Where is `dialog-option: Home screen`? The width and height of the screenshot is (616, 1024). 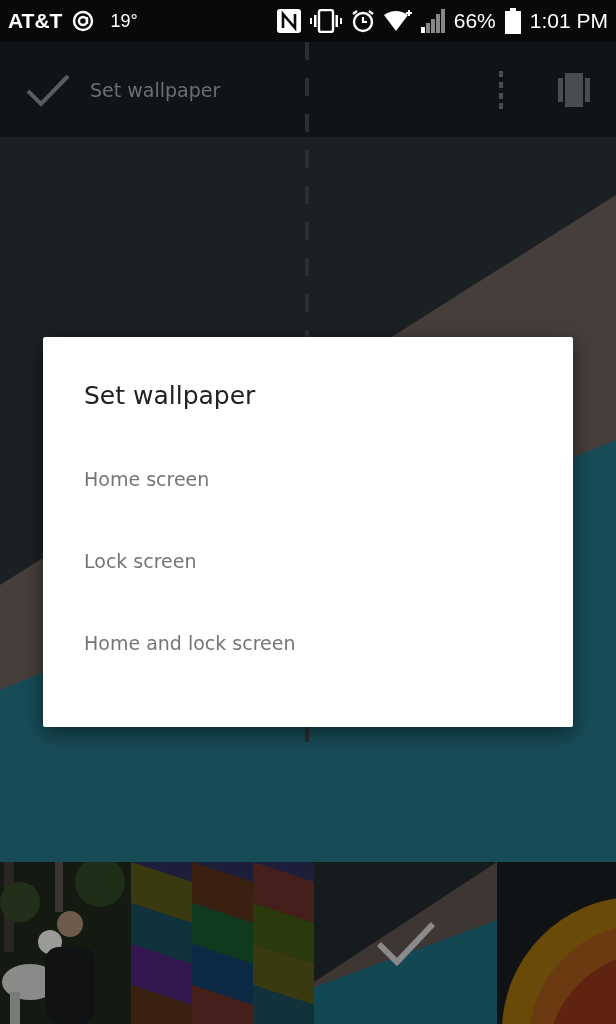
dialog-option: Home screen is located at coordinates (308, 479).